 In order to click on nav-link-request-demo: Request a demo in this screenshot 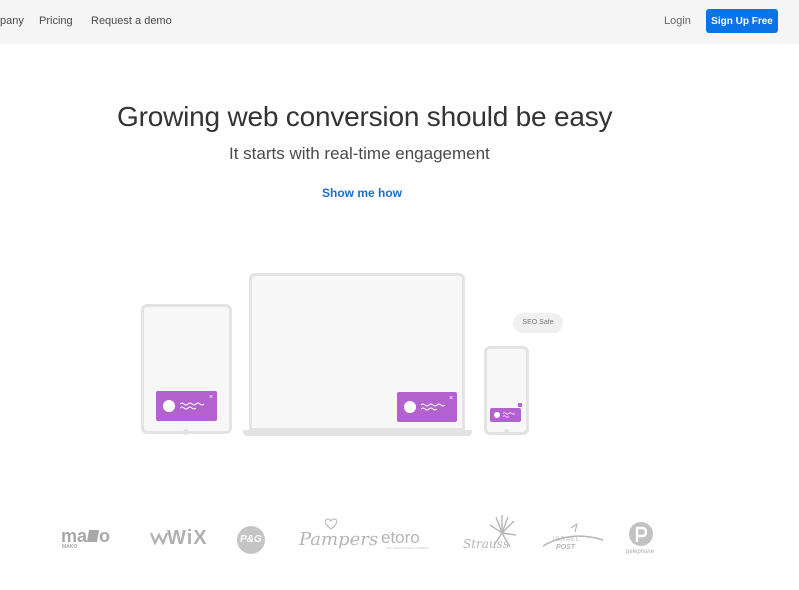, I will do `click(131, 21)`.